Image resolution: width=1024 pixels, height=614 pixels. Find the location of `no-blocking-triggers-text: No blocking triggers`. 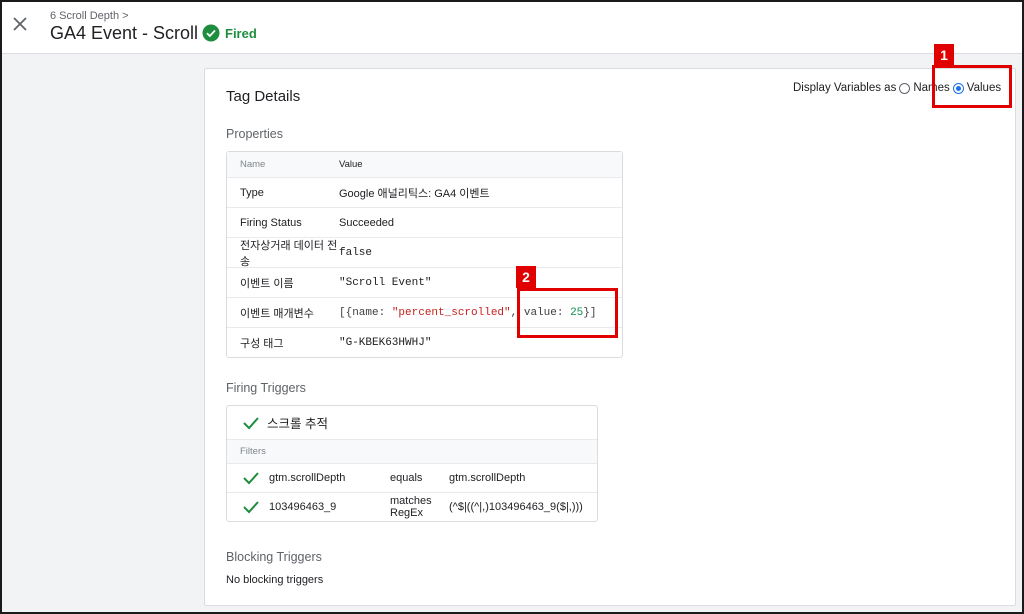

no-blocking-triggers-text: No blocking triggers is located at coordinates (275, 580).